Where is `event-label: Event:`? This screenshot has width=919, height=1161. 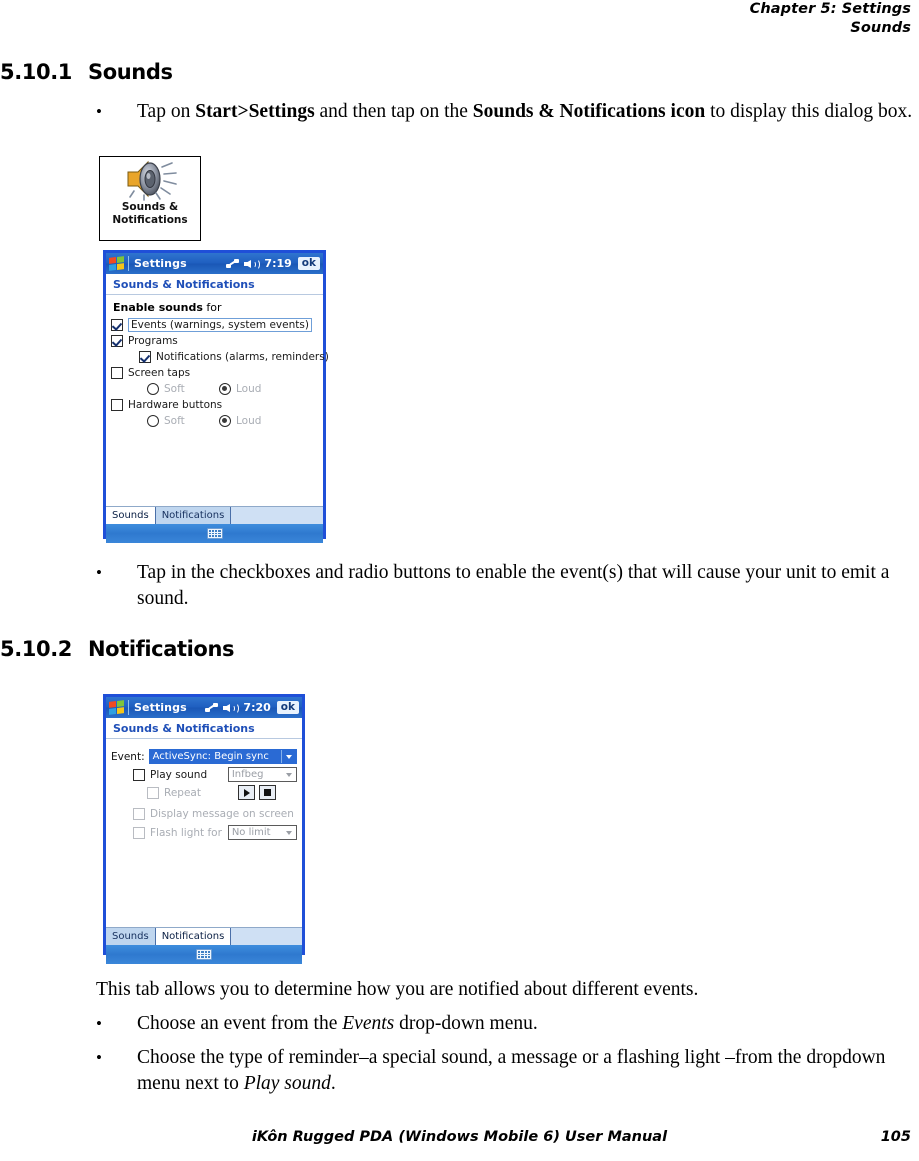 event-label: Event: is located at coordinates (128, 756).